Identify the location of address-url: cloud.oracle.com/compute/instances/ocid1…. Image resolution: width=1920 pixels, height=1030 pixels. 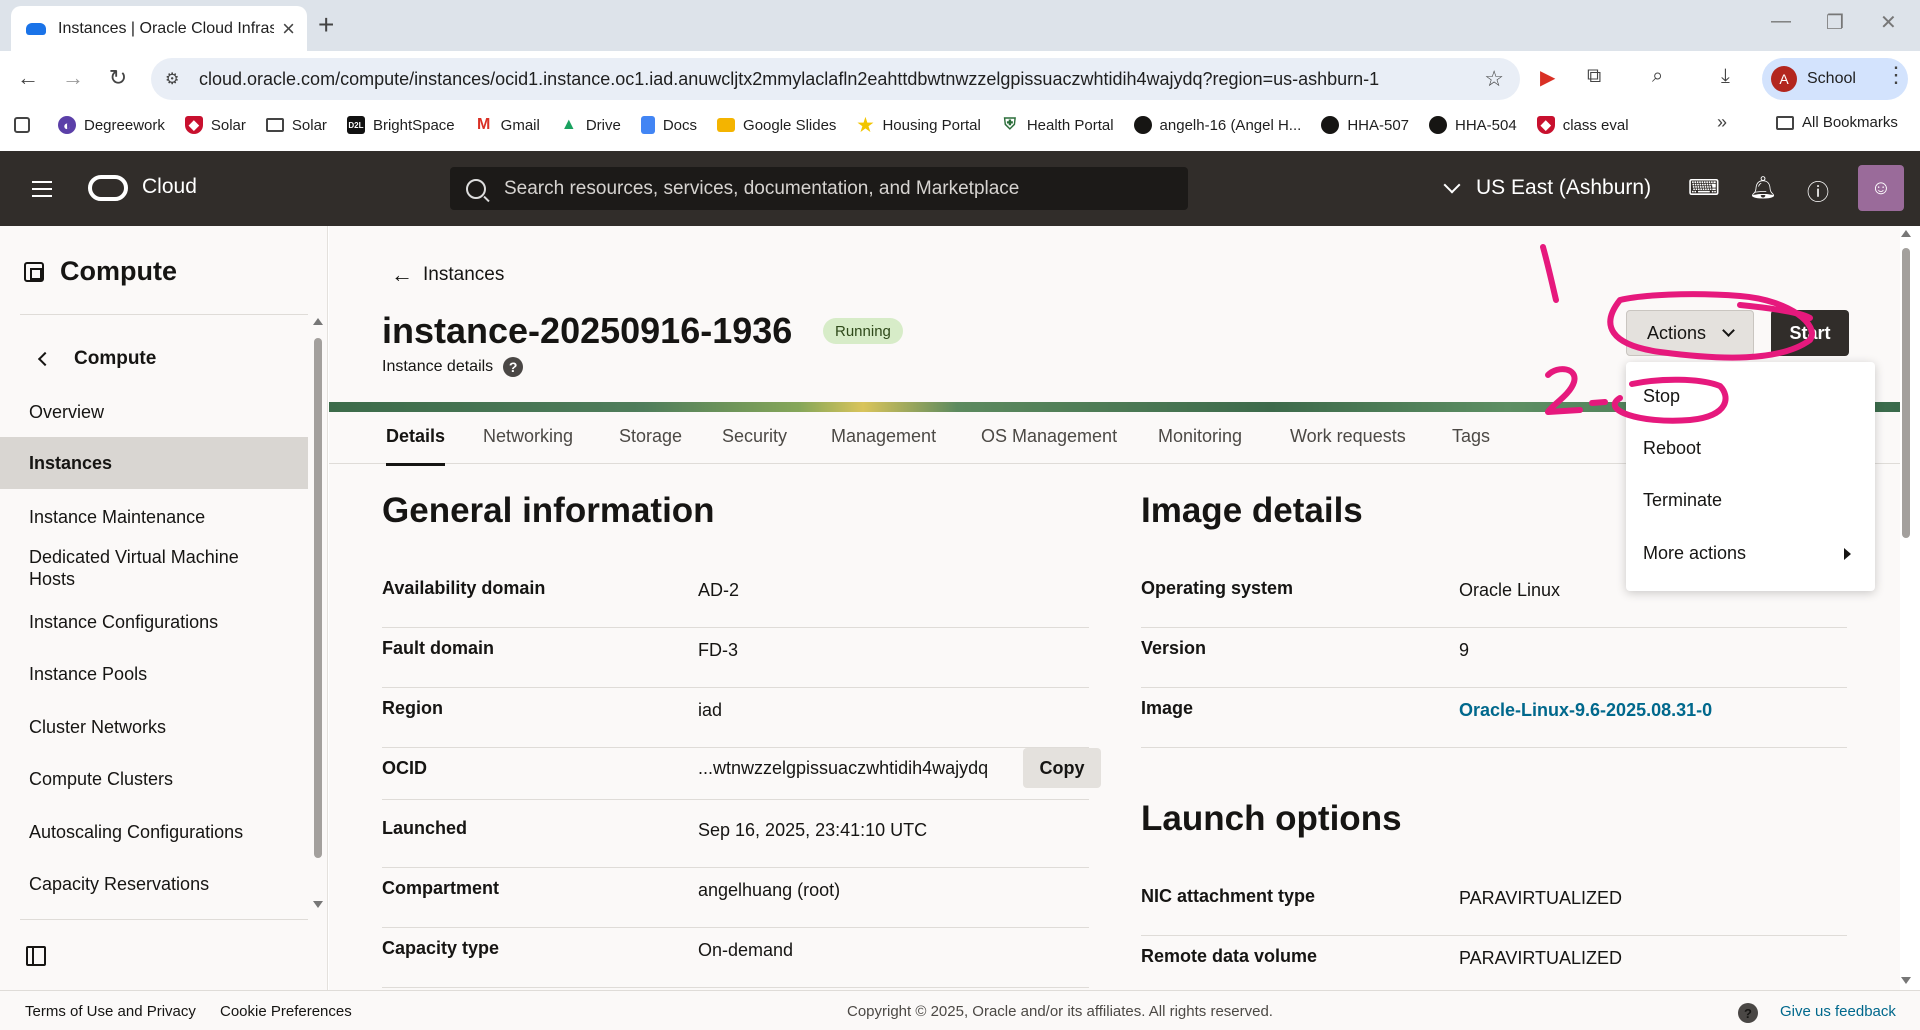
(841, 79).